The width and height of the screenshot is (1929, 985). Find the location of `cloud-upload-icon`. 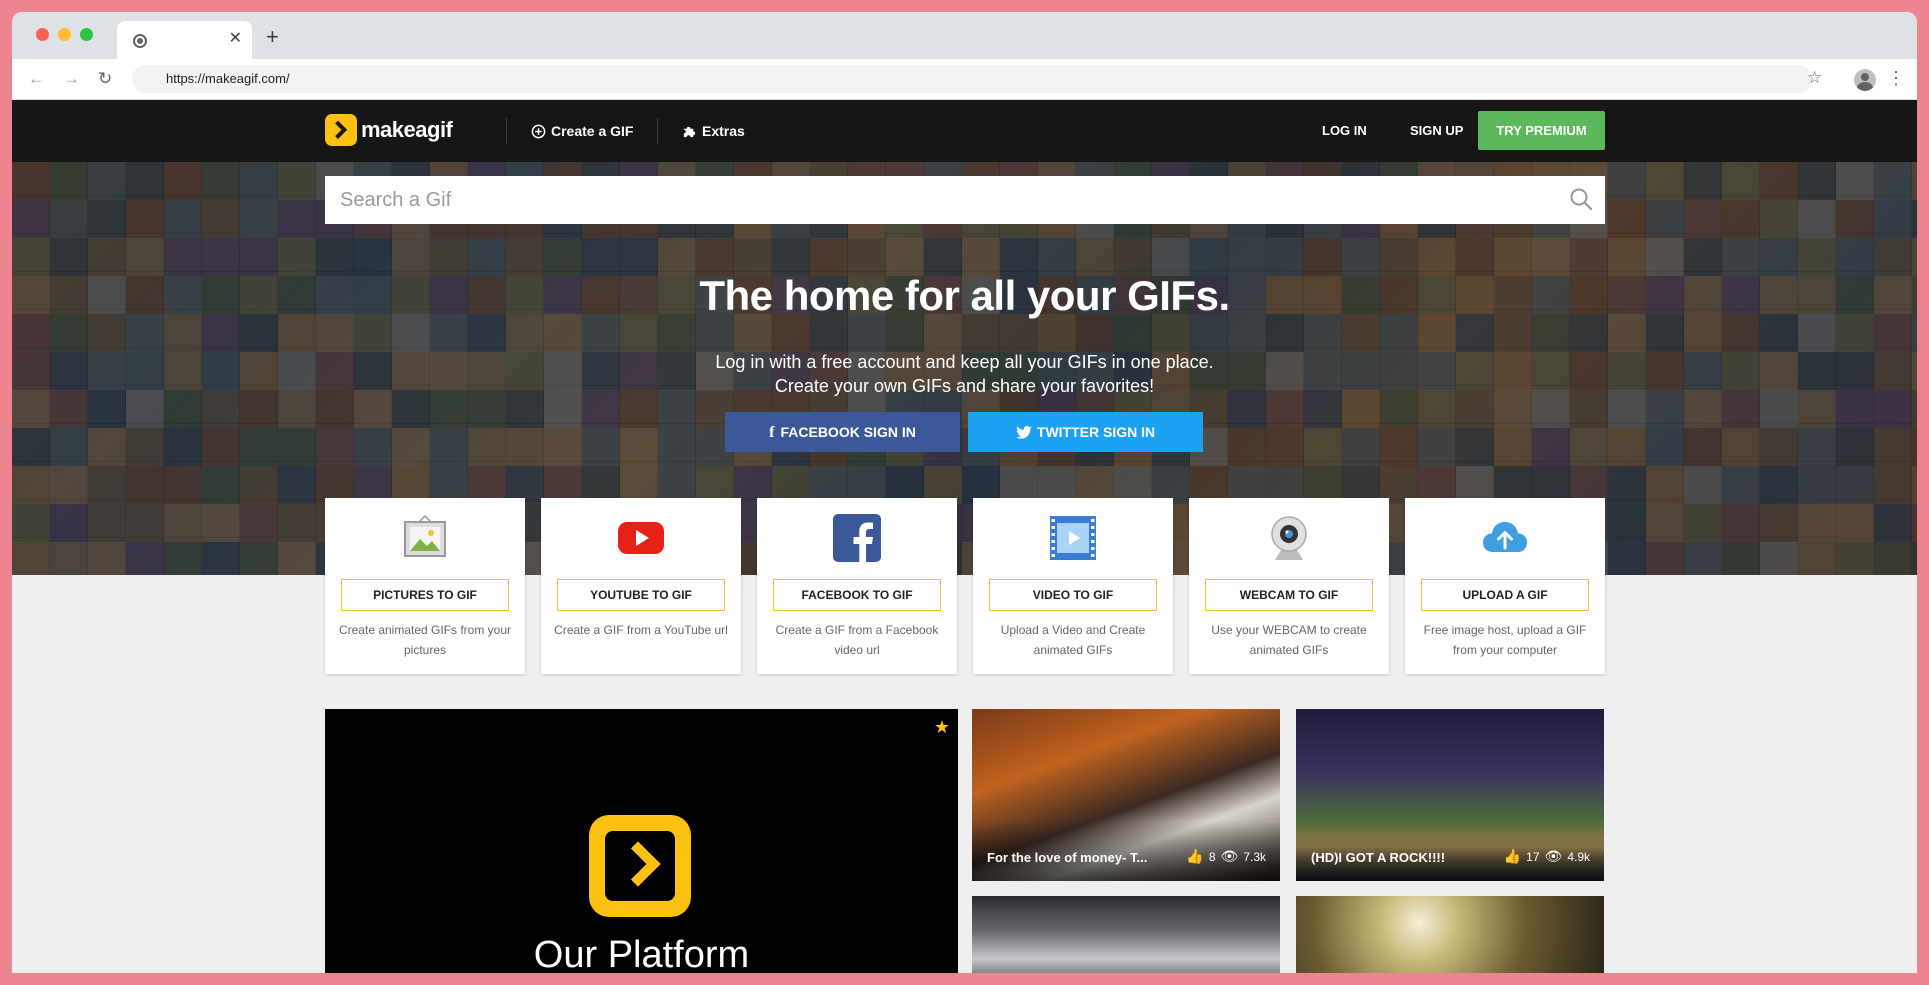

cloud-upload-icon is located at coordinates (1505, 537).